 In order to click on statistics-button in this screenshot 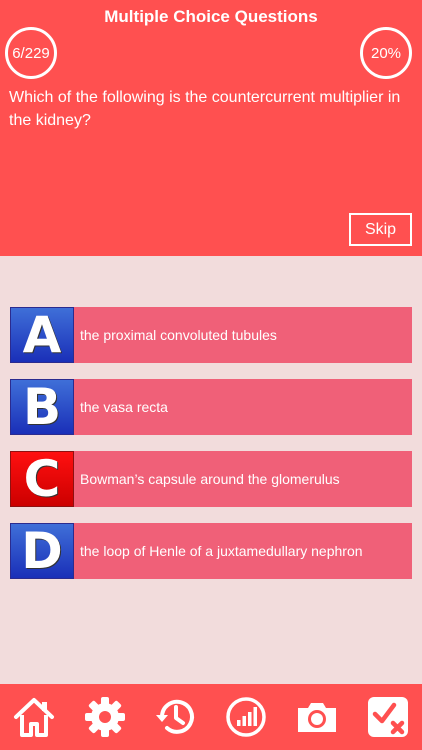, I will do `click(246, 717)`.